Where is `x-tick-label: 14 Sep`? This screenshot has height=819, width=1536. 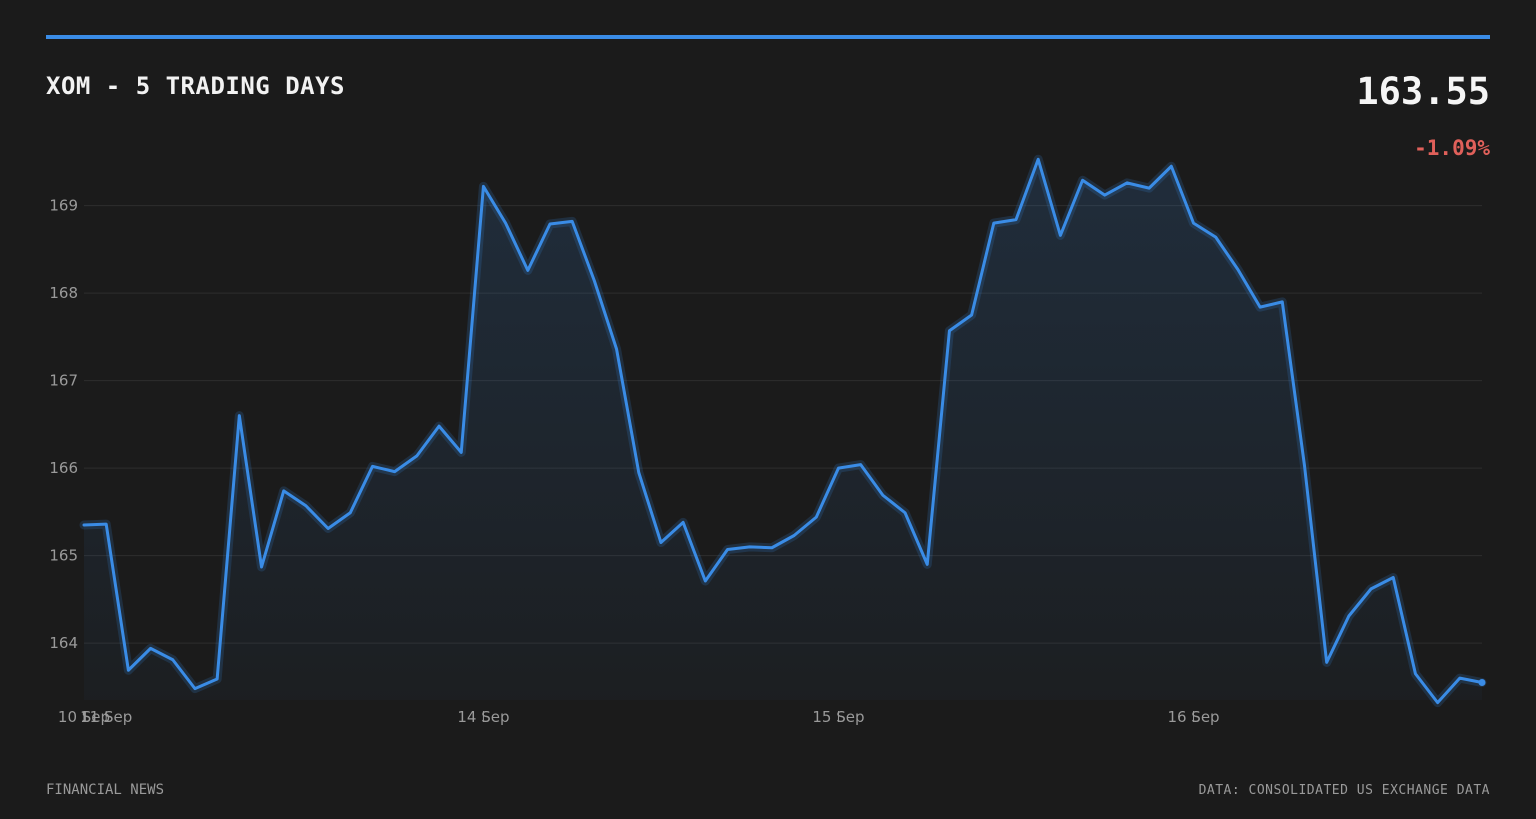
x-tick-label: 14 Sep is located at coordinates (483, 717).